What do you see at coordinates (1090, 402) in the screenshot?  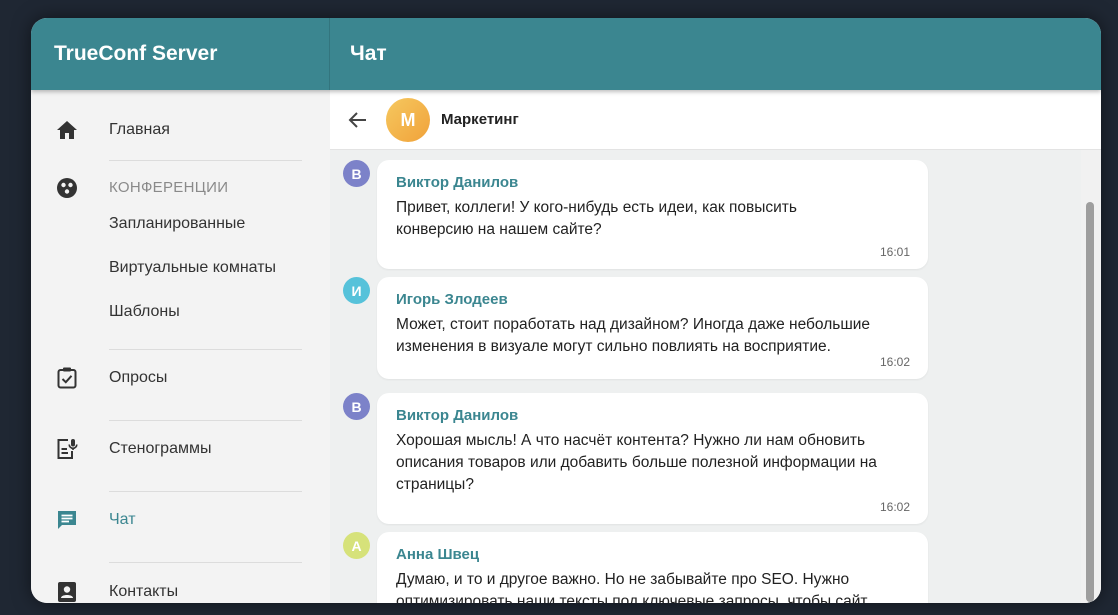 I see `scrollbar-thumb` at bounding box center [1090, 402].